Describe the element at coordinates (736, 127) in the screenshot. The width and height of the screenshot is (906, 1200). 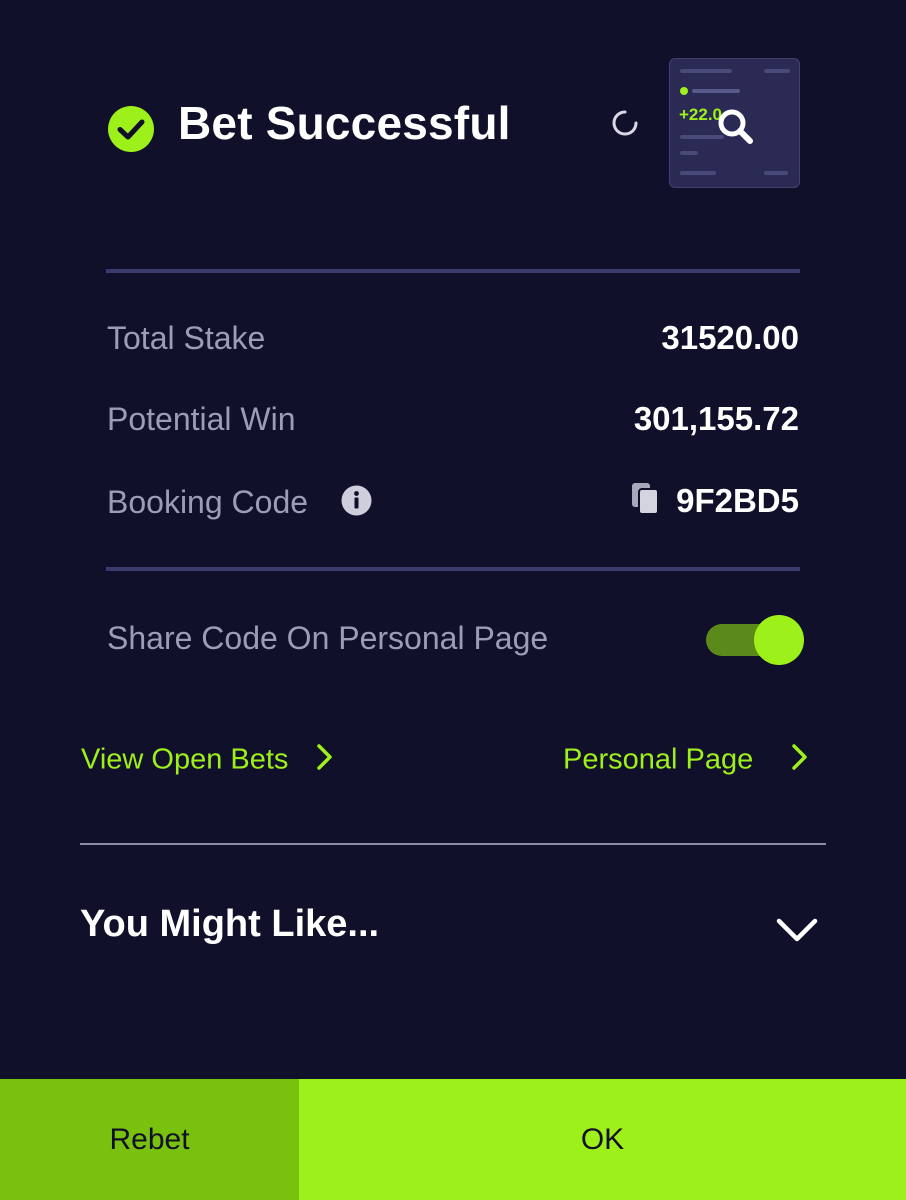
I see `search-icon` at that location.